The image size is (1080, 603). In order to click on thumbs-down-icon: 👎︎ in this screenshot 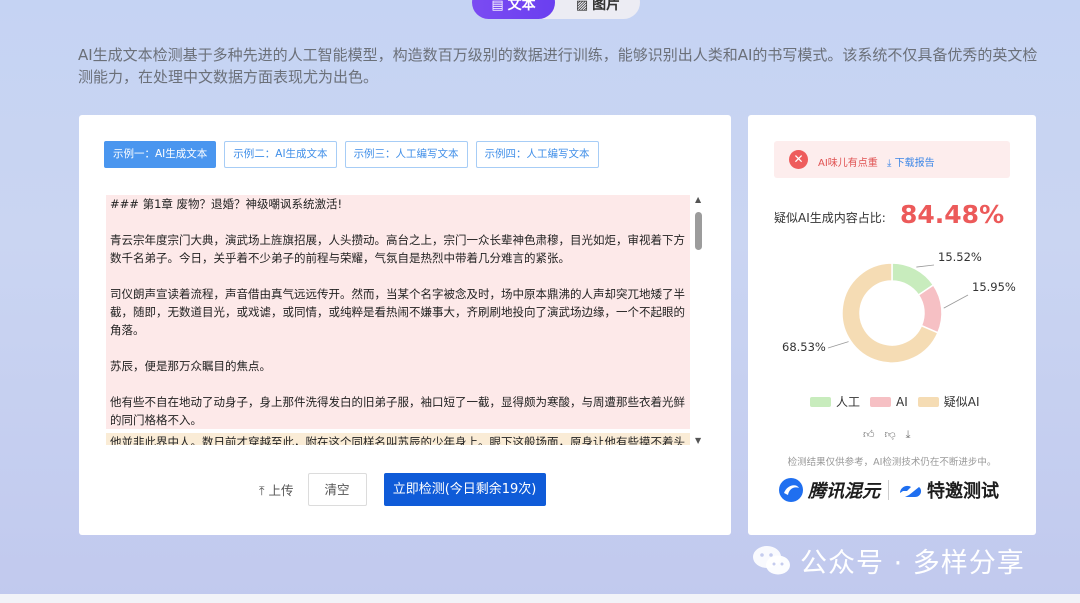, I will do `click(890, 435)`.